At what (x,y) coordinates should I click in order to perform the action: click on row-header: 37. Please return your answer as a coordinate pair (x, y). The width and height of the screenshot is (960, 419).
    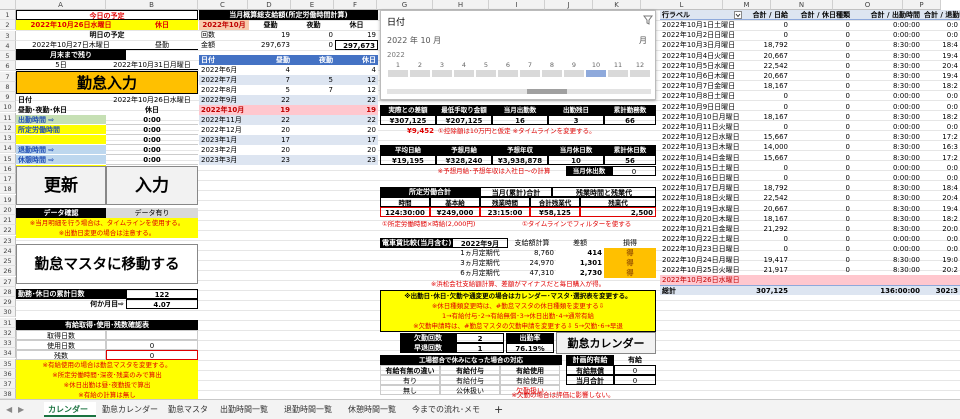
    Looking at the image, I should click on (8, 384).